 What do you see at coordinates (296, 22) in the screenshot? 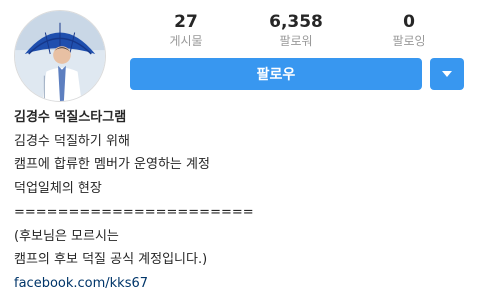
I see `followers-count: 6,358` at bounding box center [296, 22].